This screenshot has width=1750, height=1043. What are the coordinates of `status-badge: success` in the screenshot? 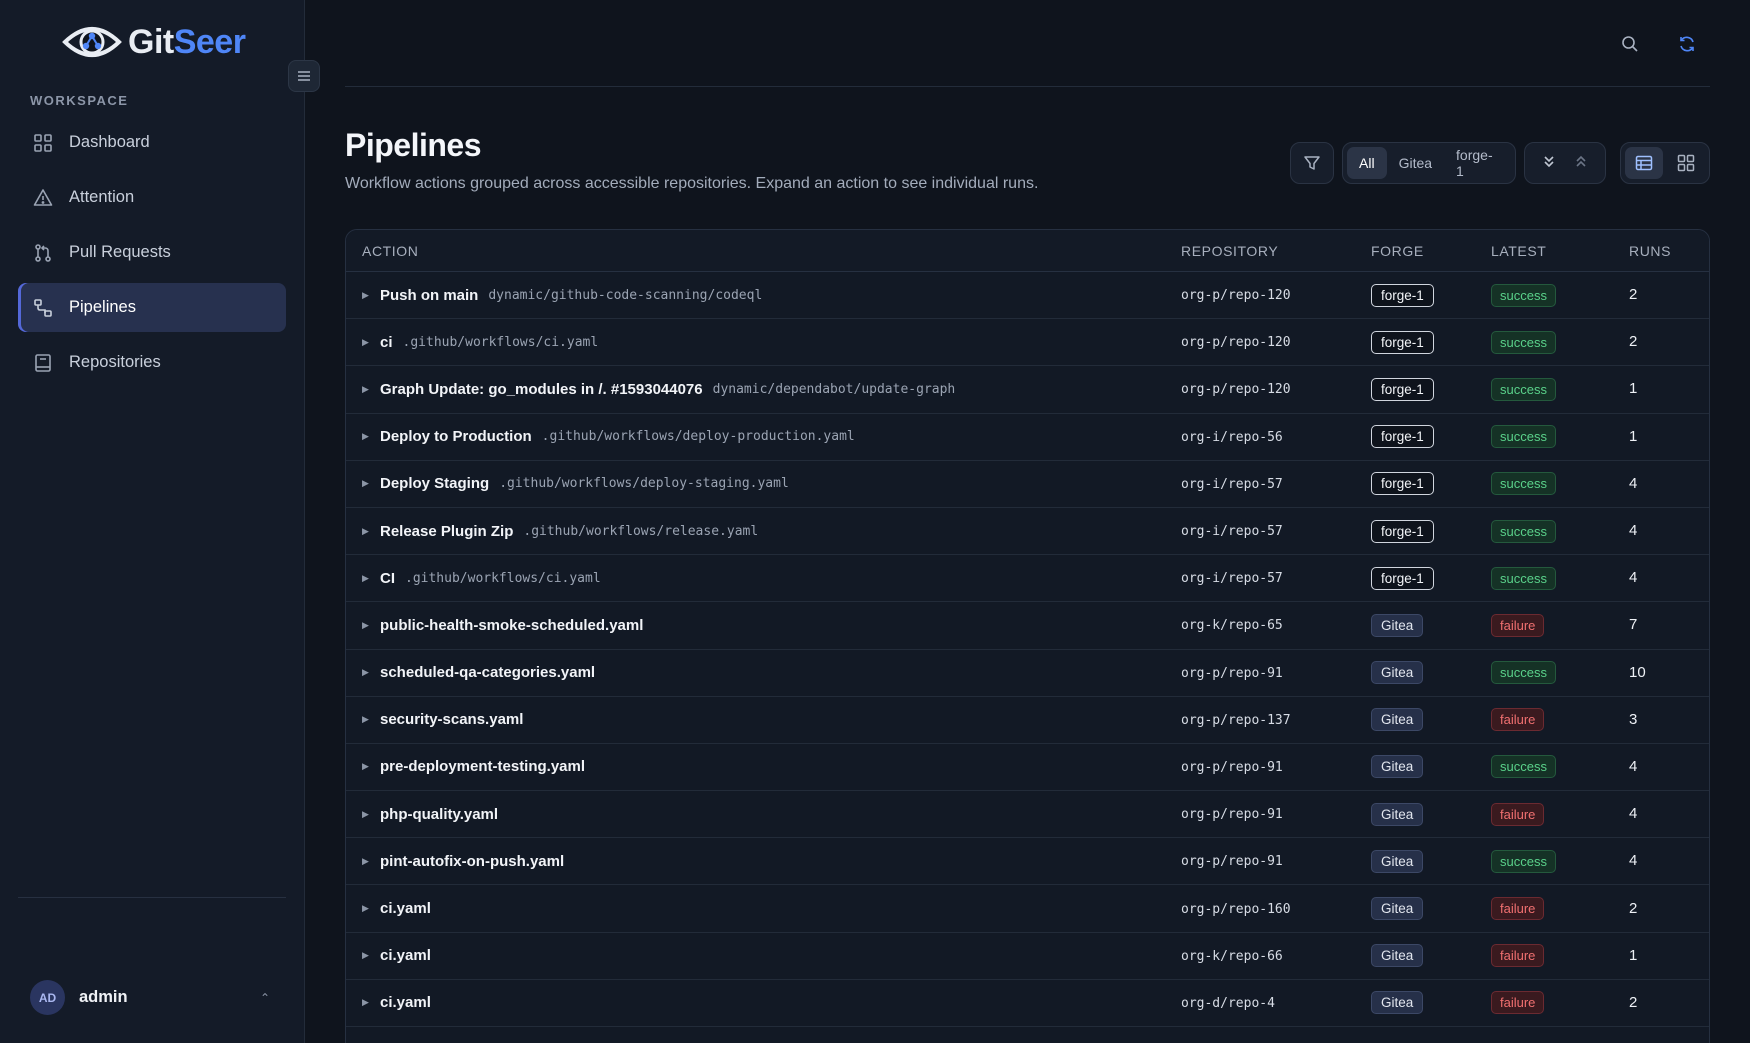 It's located at (1523, 437).